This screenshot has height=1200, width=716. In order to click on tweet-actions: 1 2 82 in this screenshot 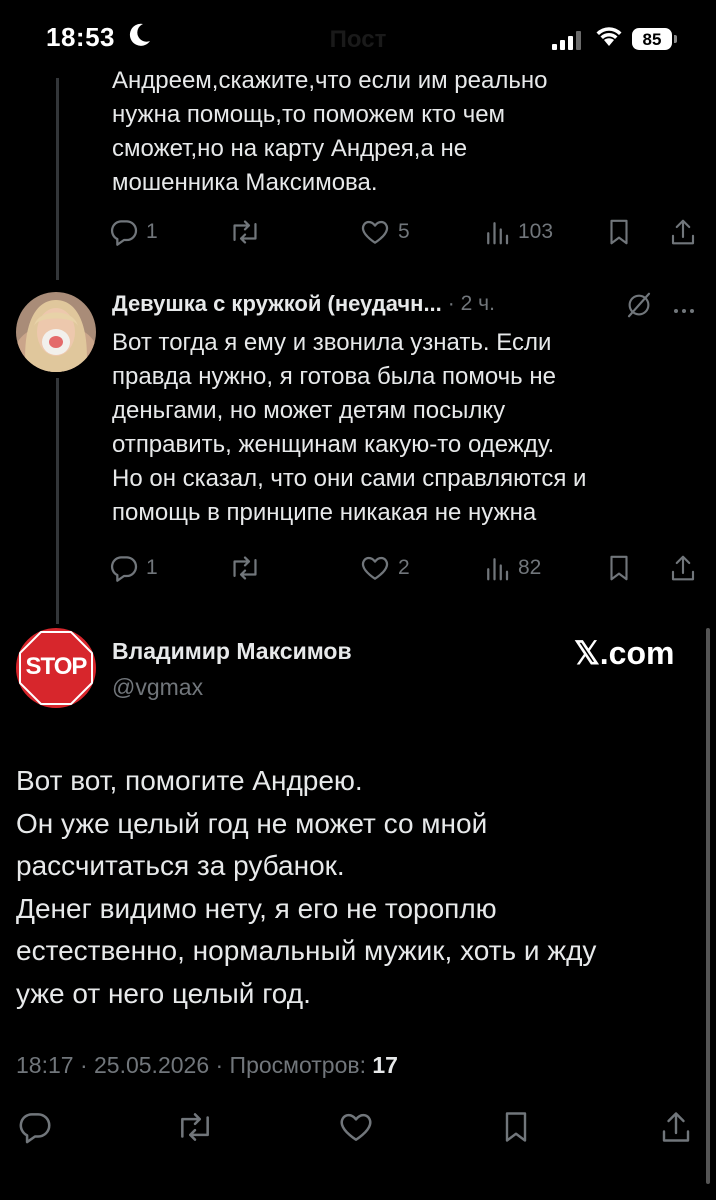, I will do `click(406, 568)`.